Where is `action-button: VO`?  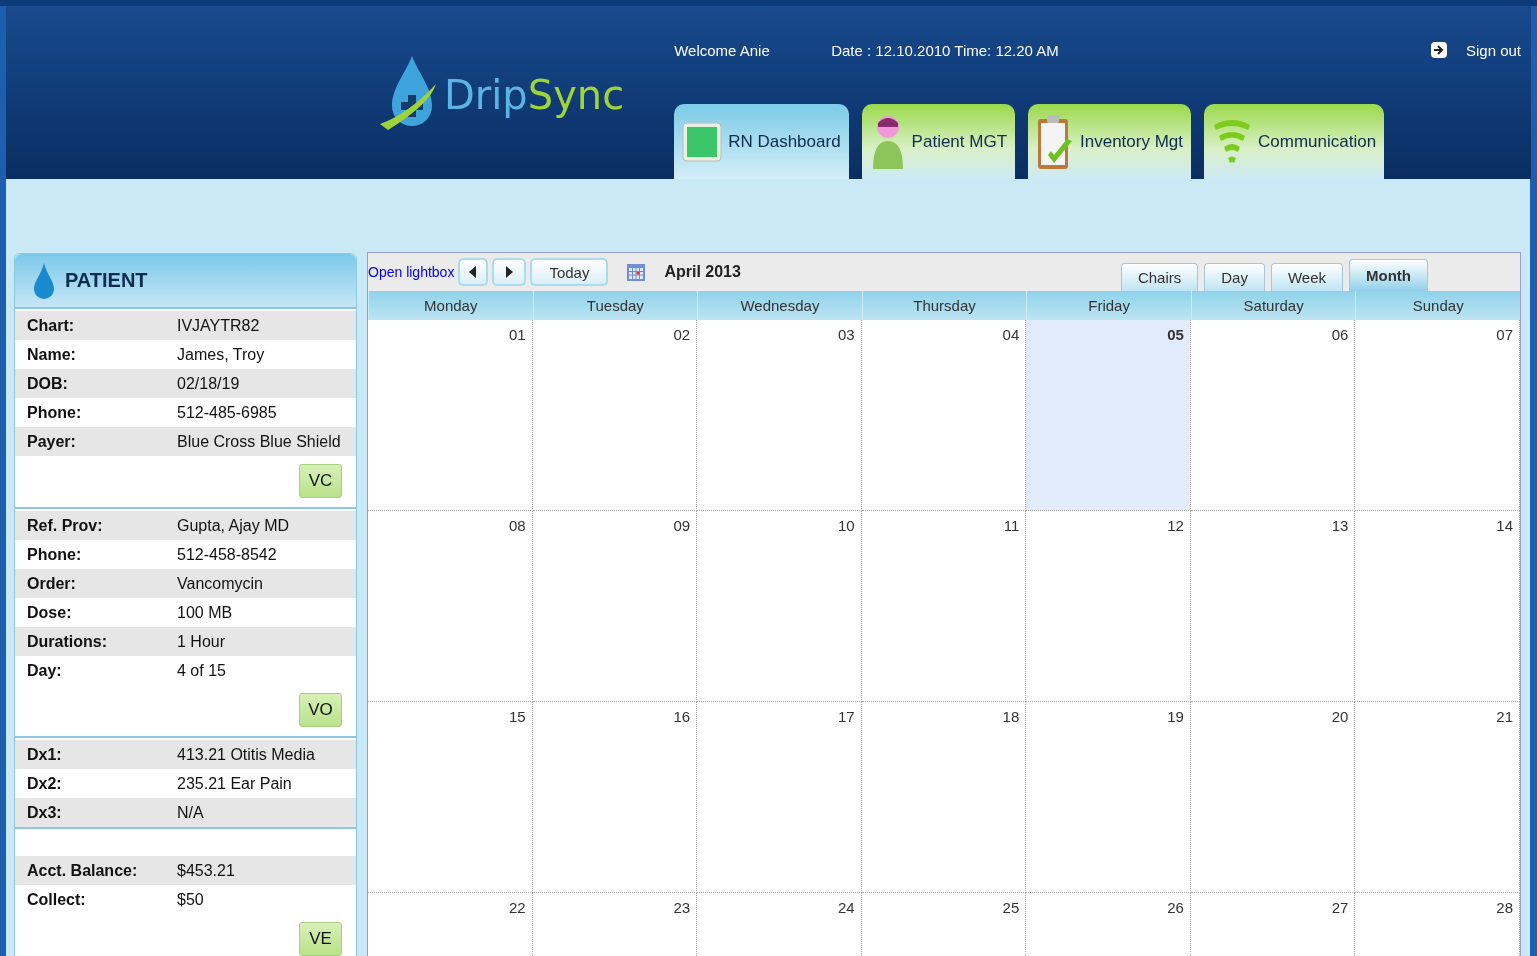
action-button: VO is located at coordinates (320, 710).